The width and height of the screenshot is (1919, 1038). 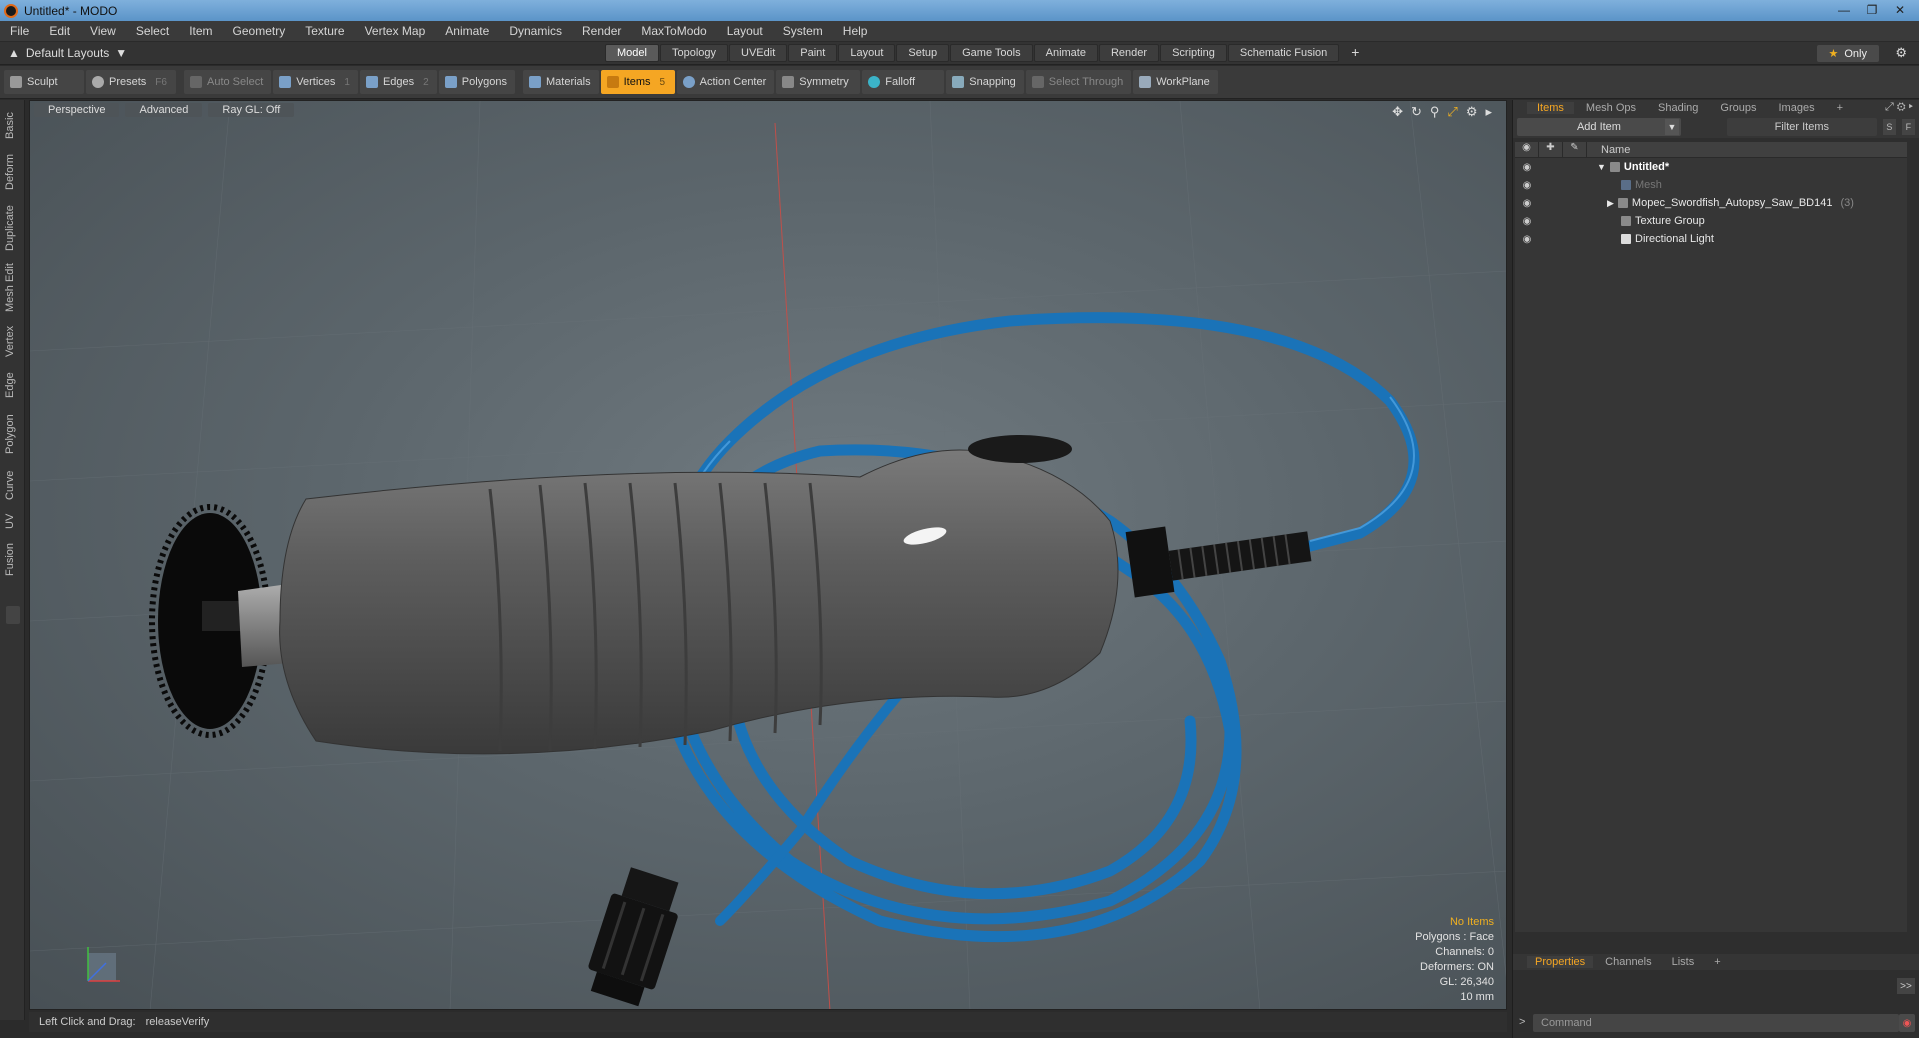 I want to click on tree-row-texture-group: ◉ Texture Group, so click(x=1711, y=221).